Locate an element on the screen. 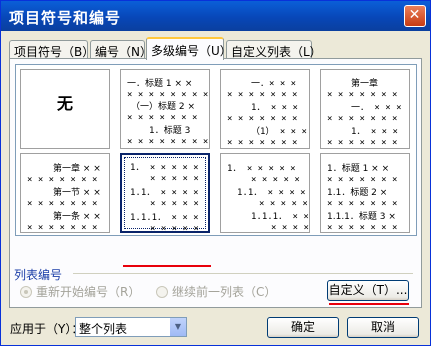 The width and height of the screenshot is (431, 346). title-bar: 项目符号和编号 ✕ is located at coordinates (215, 16).